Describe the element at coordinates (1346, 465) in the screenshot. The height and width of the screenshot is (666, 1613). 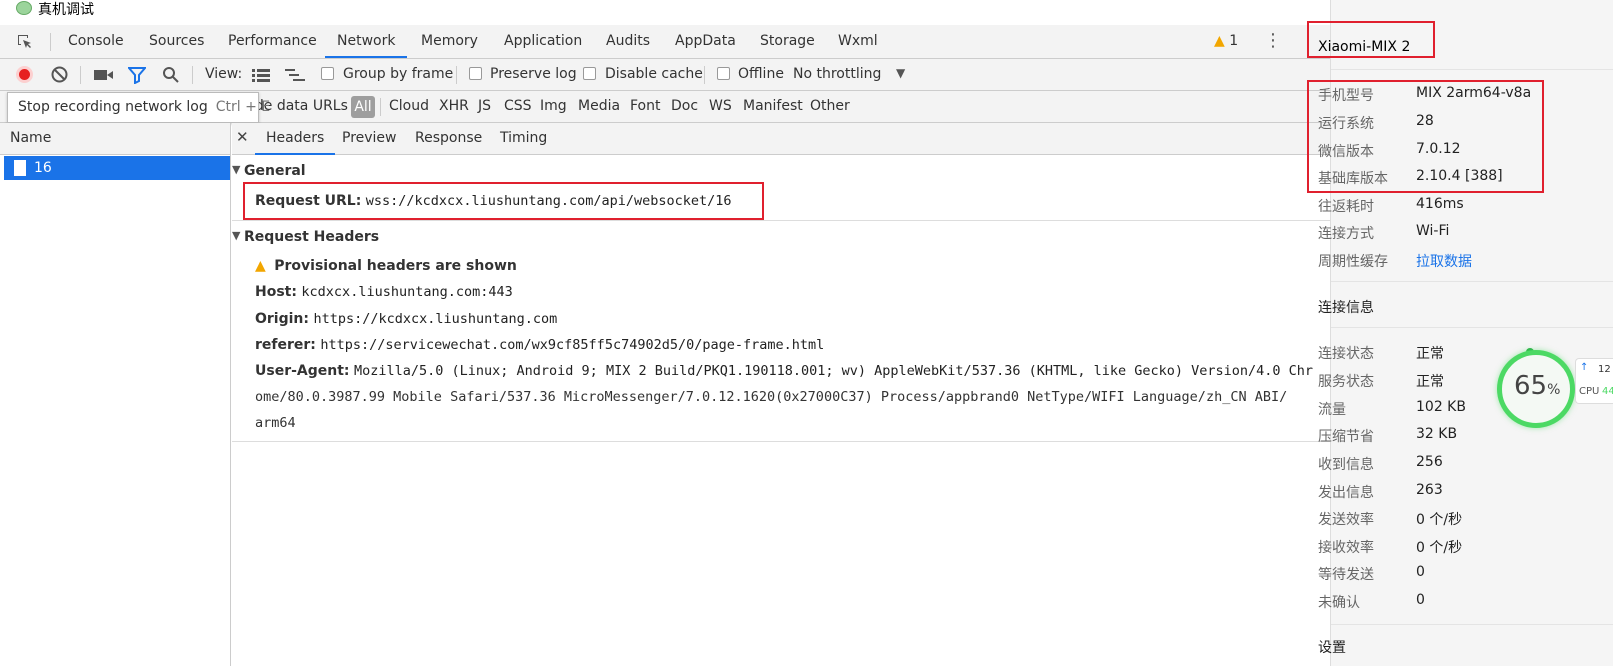
I see `conn-label: 收到信息` at that location.